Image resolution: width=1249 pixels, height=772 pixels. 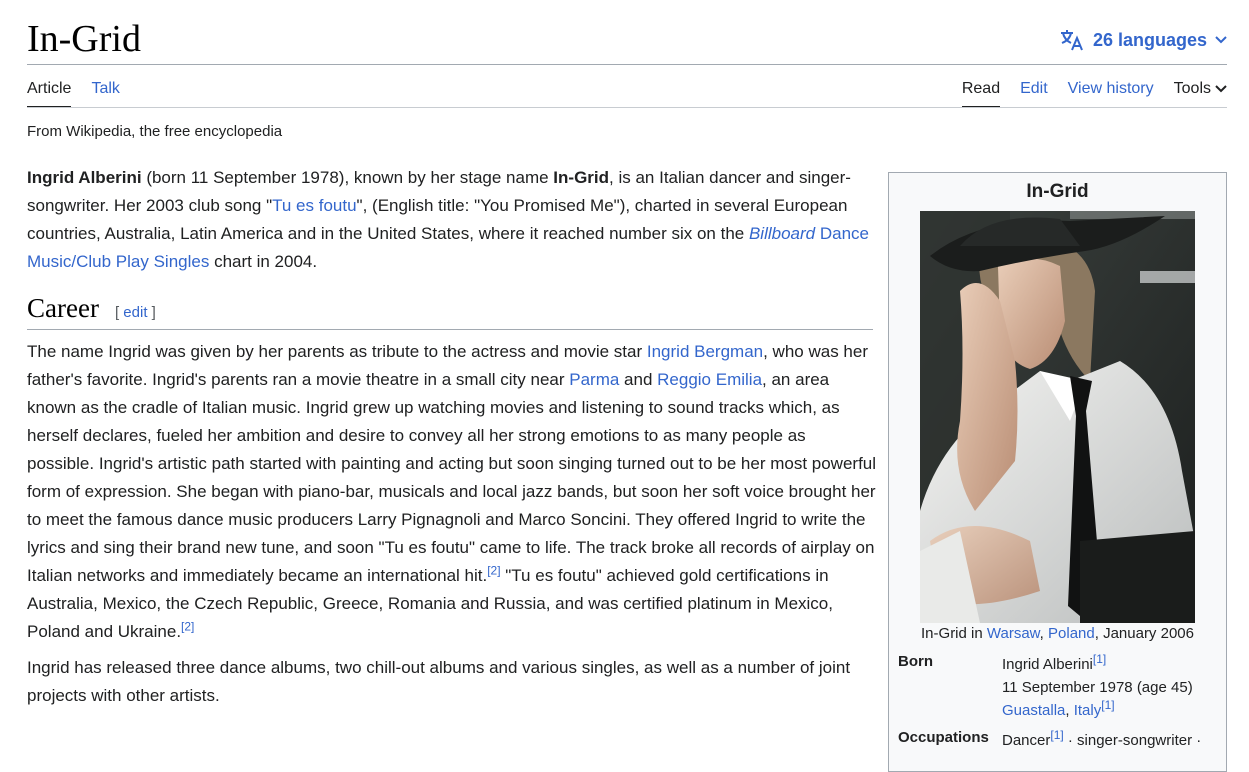 What do you see at coordinates (954, 633) in the screenshot?
I see `text: In-Grid in` at bounding box center [954, 633].